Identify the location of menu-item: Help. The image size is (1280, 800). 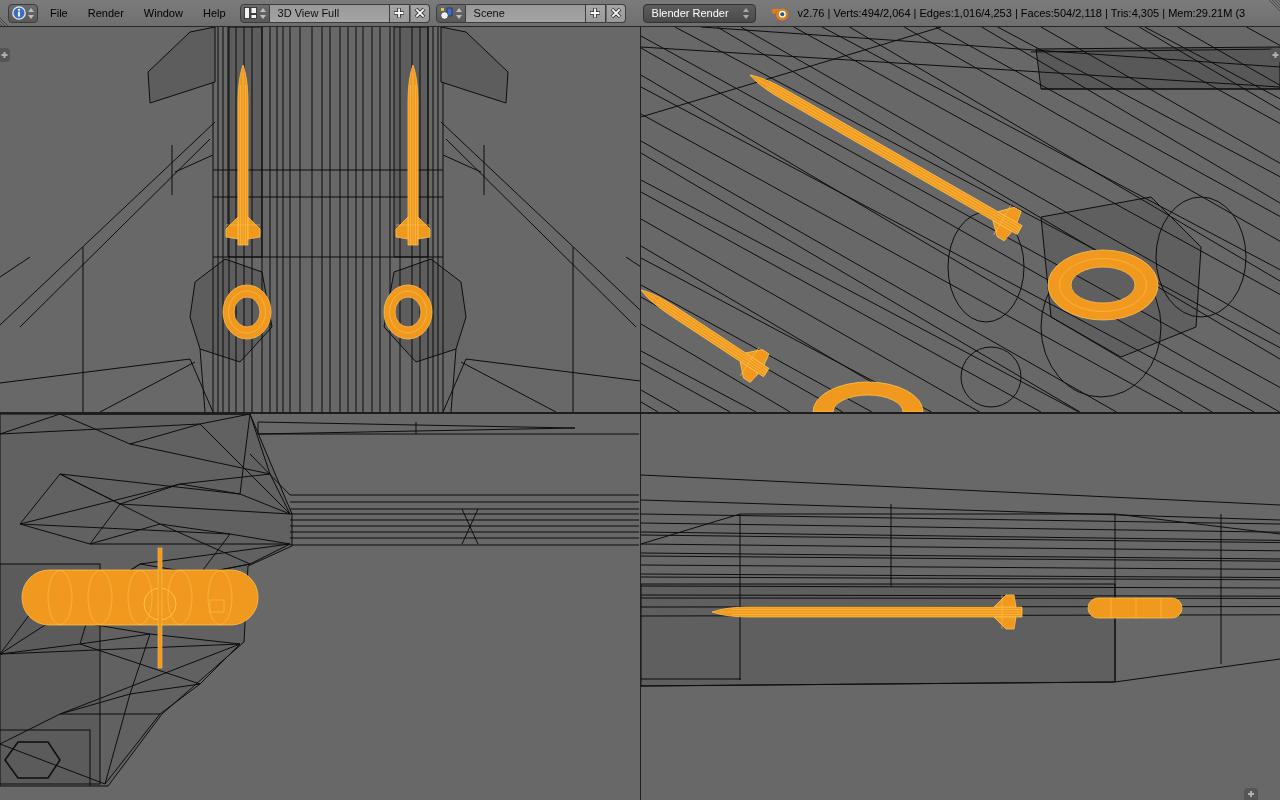
(214, 13).